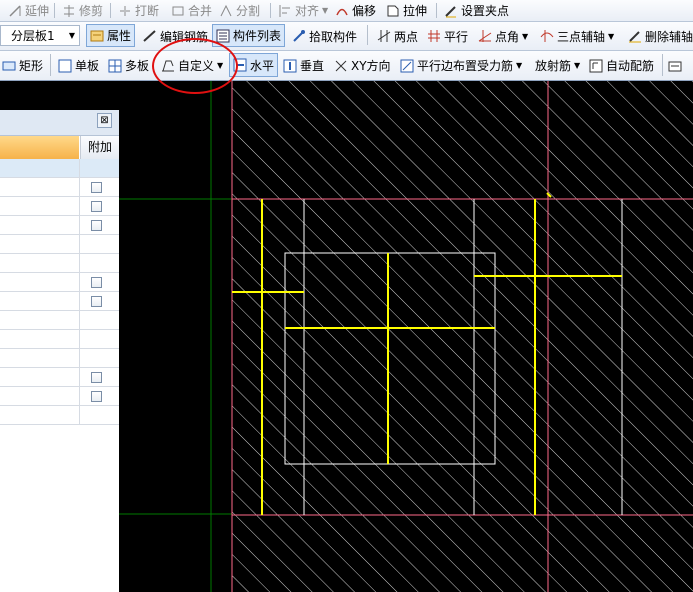 This screenshot has height=592, width=693. I want to click on horizontal-label: 水平, so click(262, 65).